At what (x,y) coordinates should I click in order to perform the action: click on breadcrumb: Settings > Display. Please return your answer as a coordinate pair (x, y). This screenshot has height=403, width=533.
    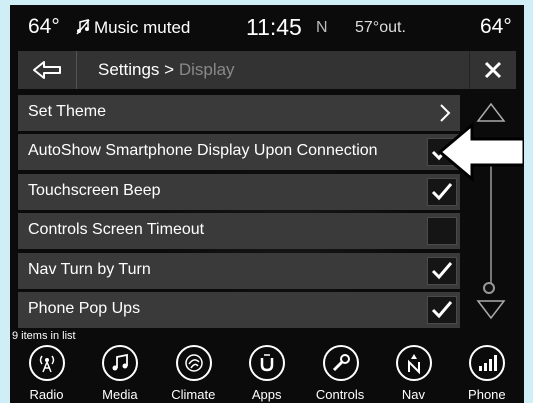
    Looking at the image, I should click on (166, 70).